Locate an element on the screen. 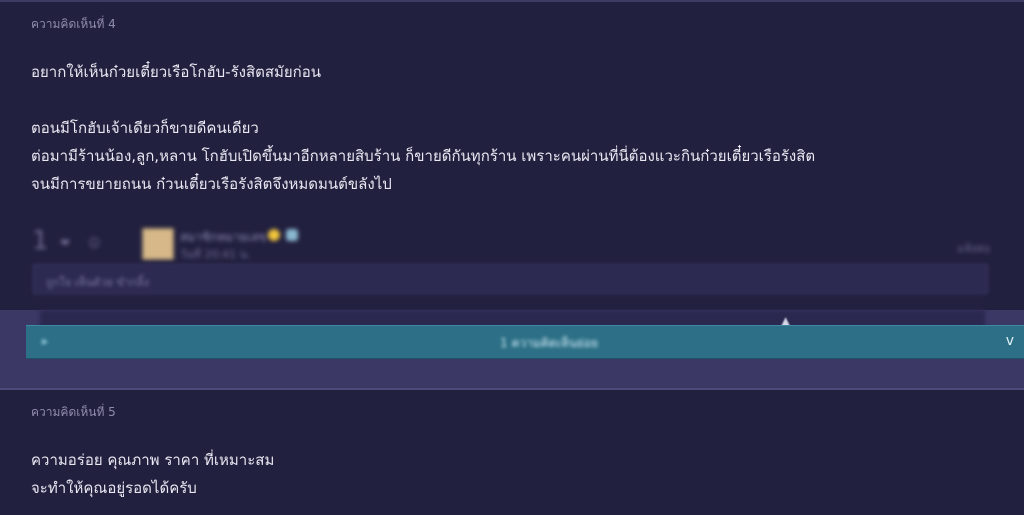  vote-up-icon: ❤ is located at coordinates (67, 243).